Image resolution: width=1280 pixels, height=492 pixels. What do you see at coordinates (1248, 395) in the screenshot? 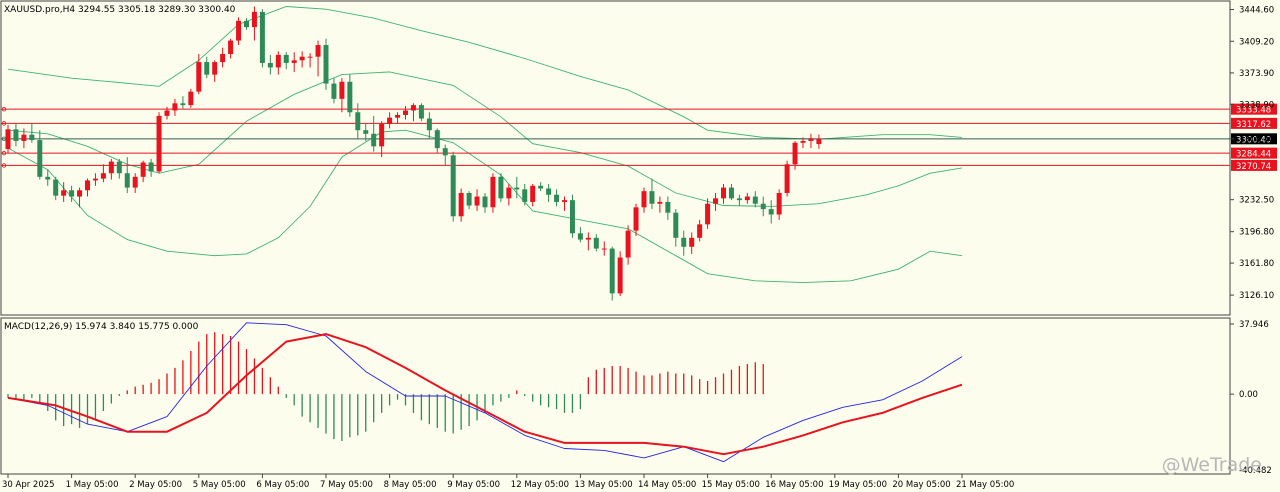
I see `macd-tick-label: 0.00` at bounding box center [1248, 395].